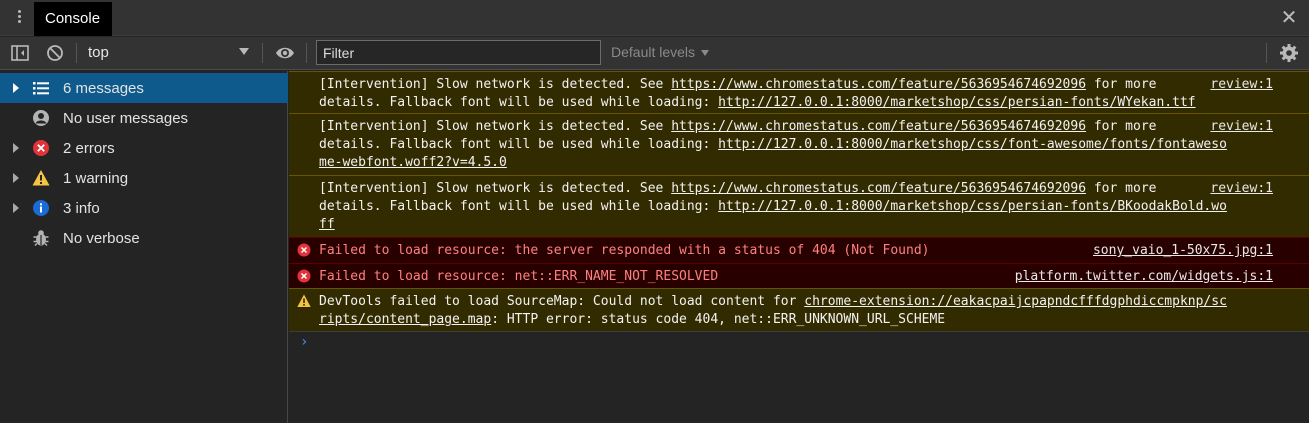  I want to click on eye-icon, so click(285, 53).